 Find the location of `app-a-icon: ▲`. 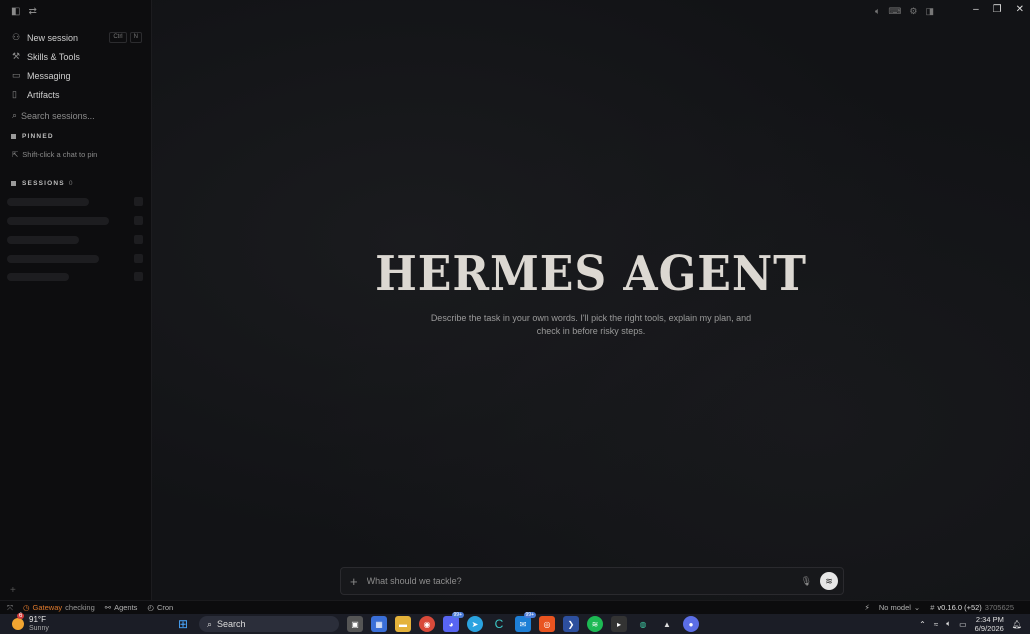

app-a-icon: ▲ is located at coordinates (667, 624).